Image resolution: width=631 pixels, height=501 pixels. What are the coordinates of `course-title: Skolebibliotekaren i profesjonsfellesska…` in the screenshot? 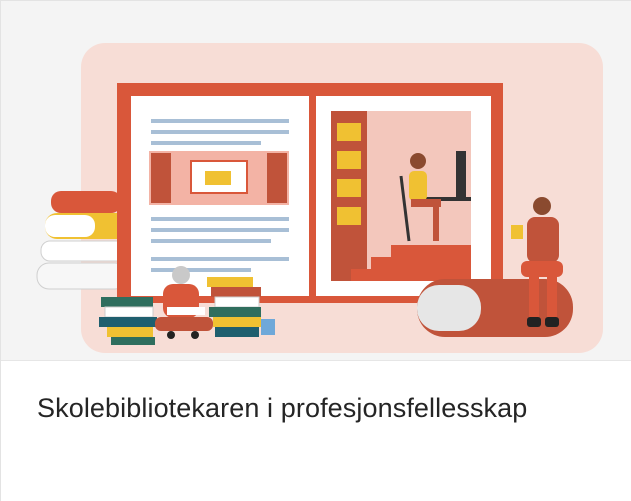 It's located at (282, 408).